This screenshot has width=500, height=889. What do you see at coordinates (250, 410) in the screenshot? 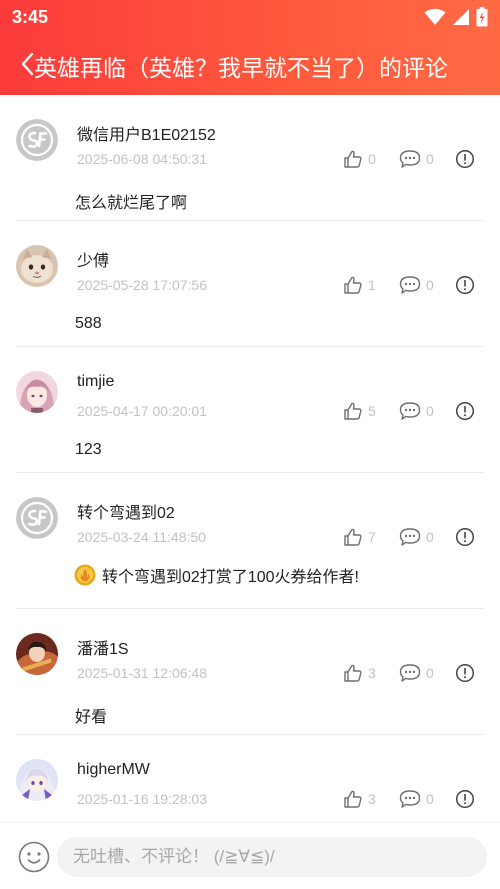
I see `comment-item: timjie 2025-04-17 00:20:01 5 0 123` at bounding box center [250, 410].